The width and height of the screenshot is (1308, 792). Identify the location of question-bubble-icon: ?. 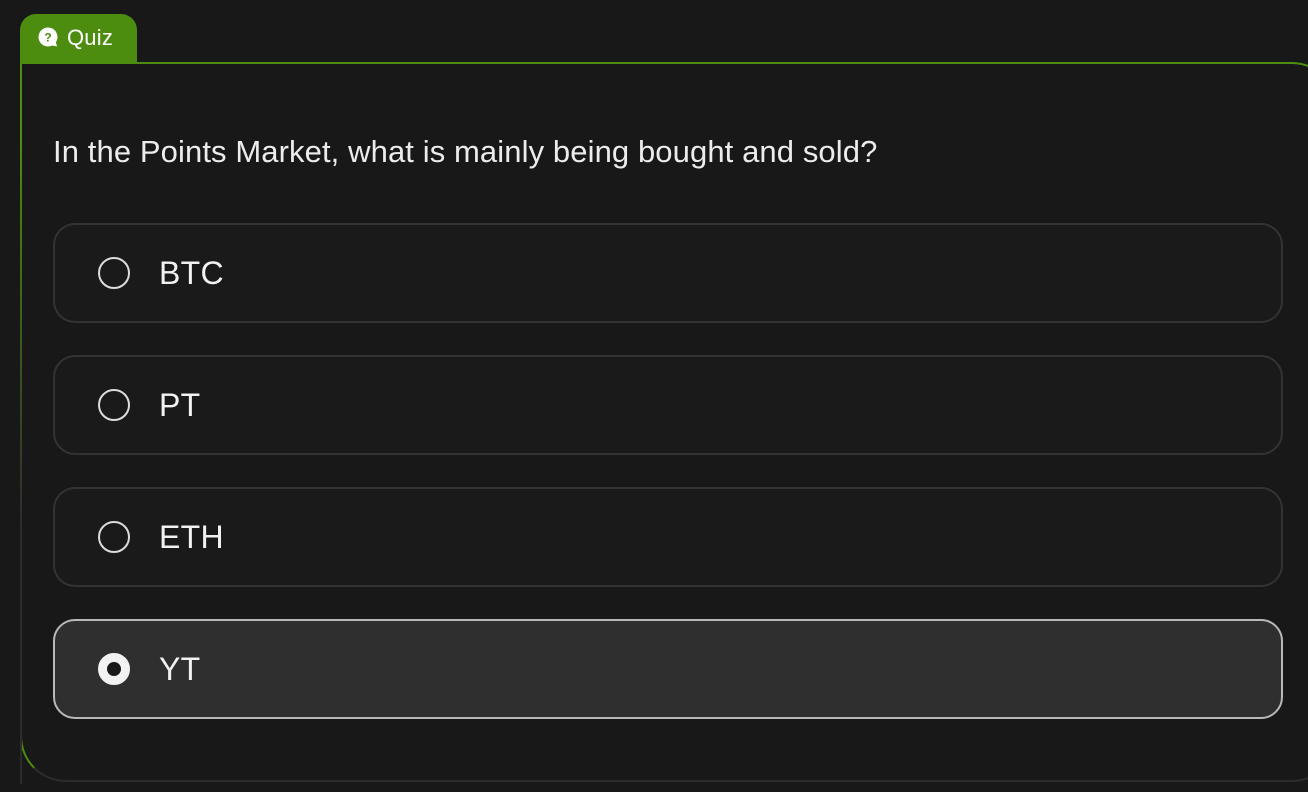
(48, 37).